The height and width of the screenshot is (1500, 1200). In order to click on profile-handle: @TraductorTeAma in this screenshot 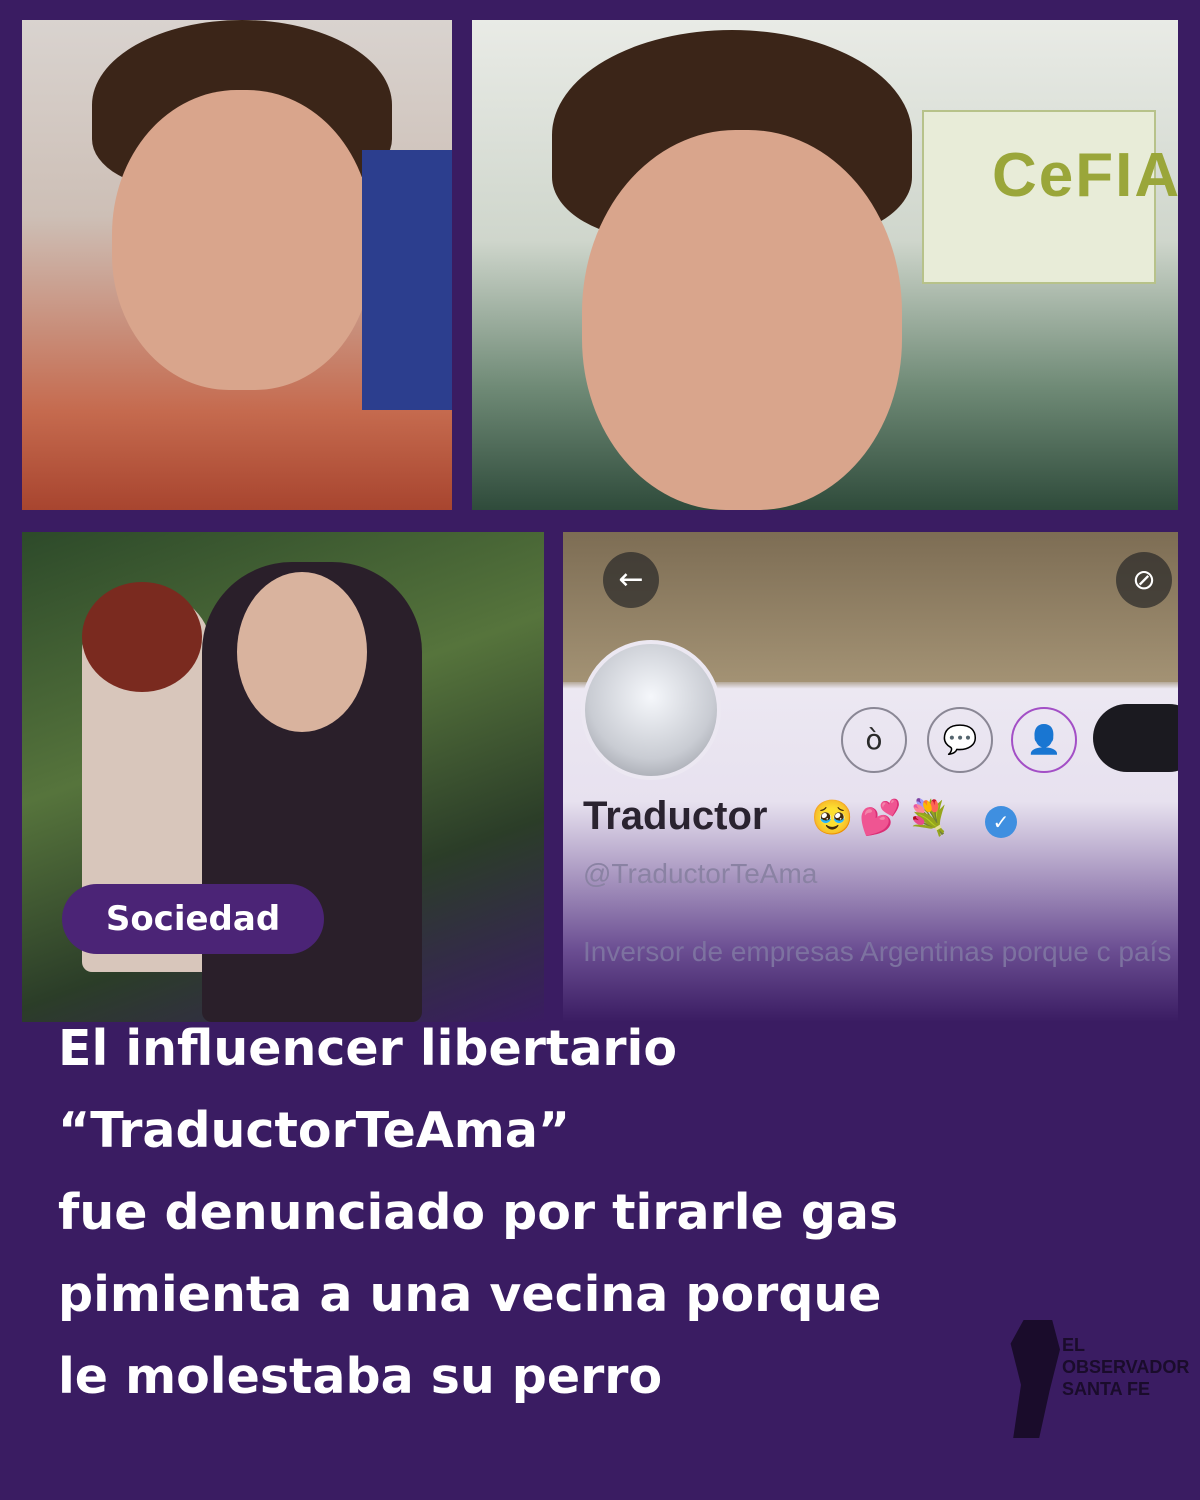, I will do `click(700, 873)`.